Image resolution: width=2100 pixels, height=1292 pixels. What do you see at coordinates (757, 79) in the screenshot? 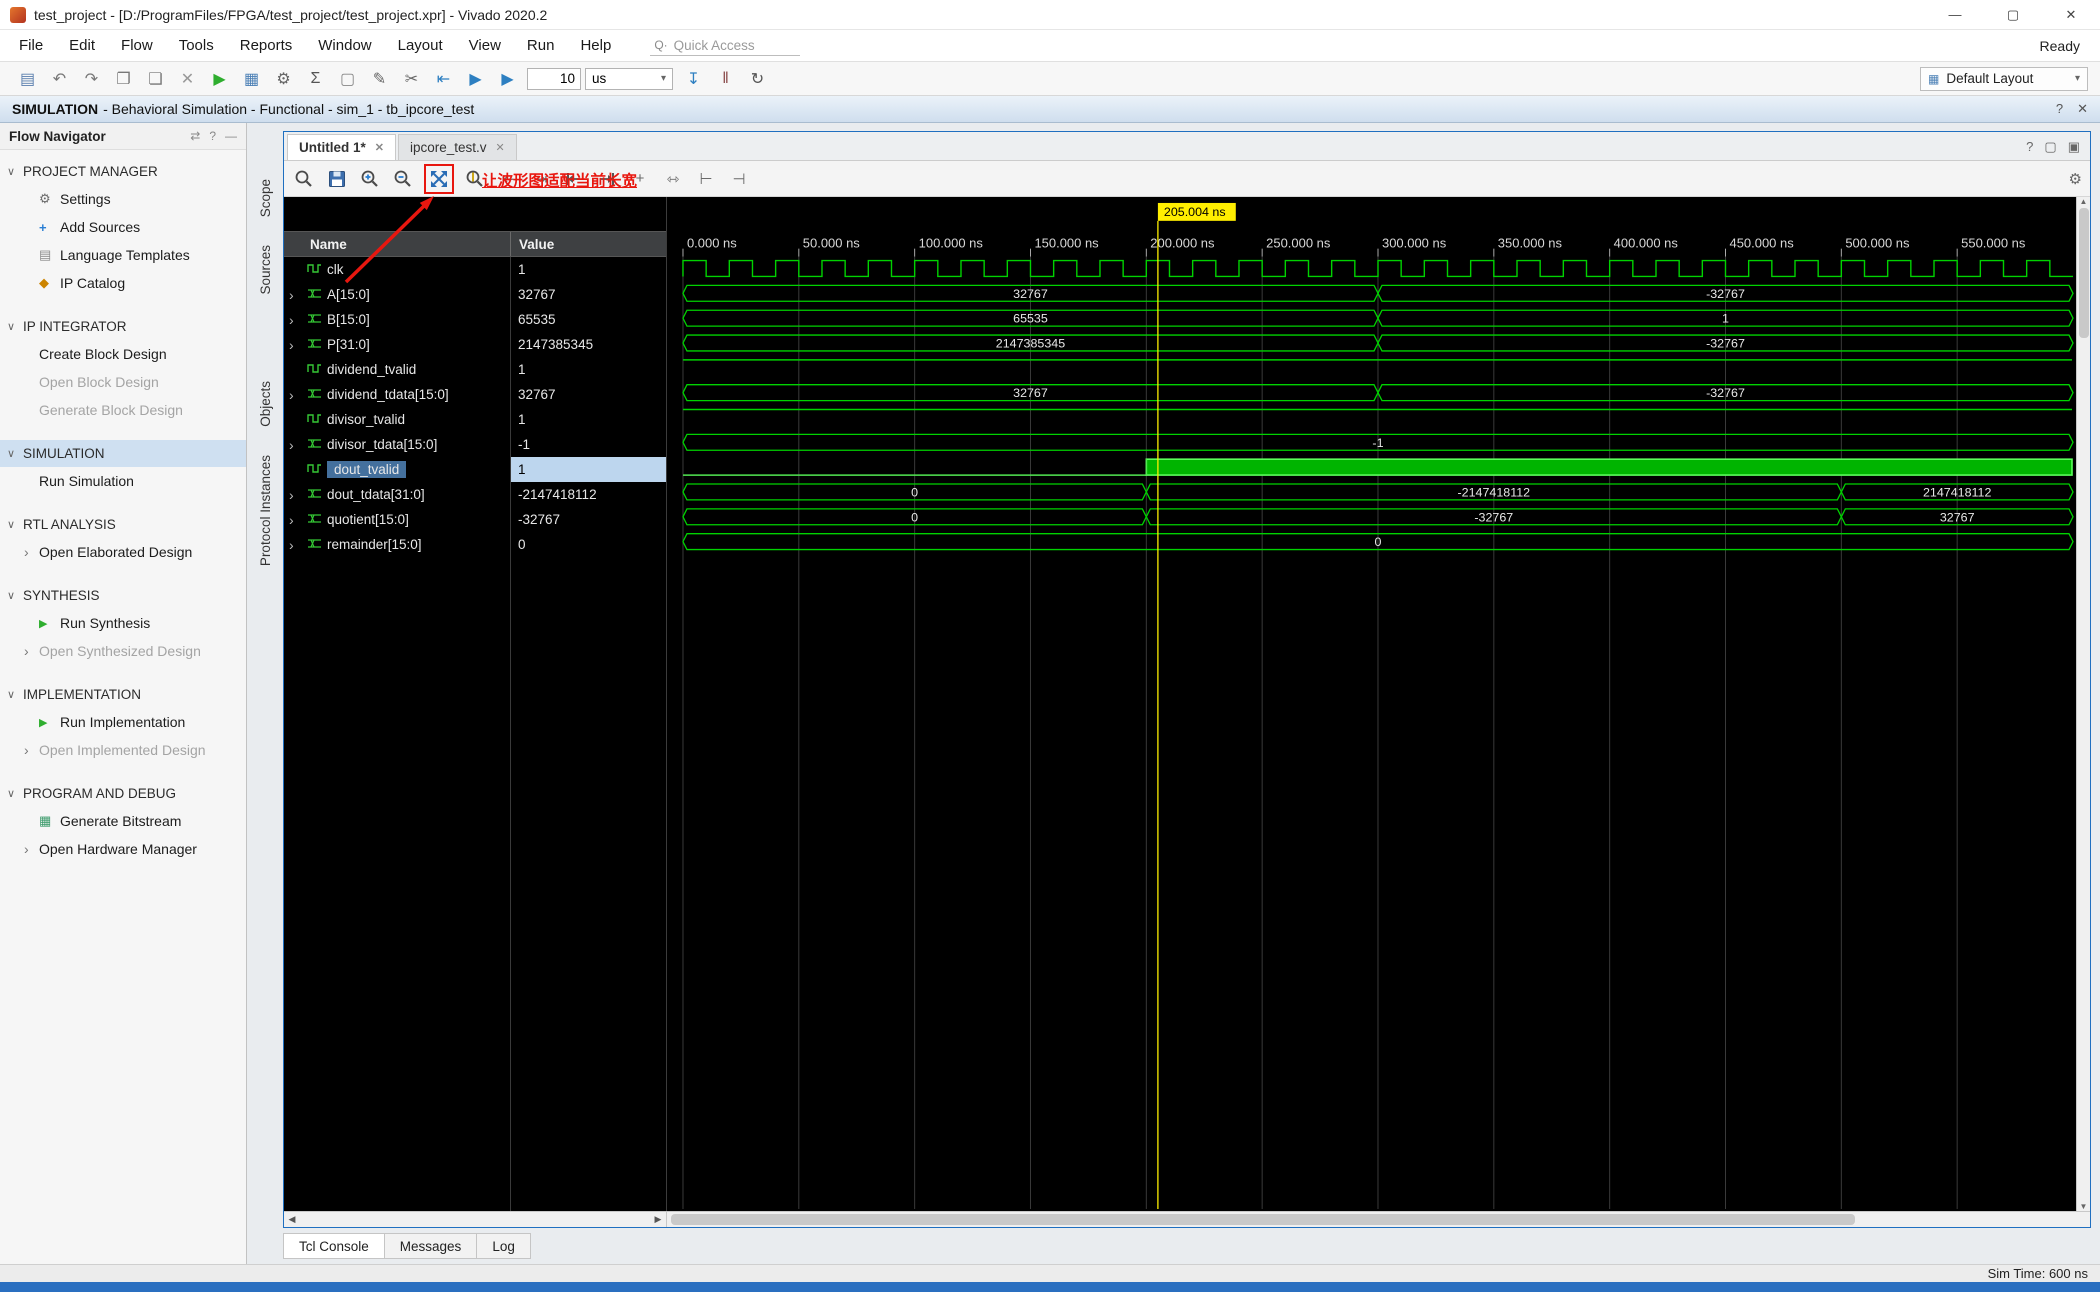
I see `relaunch-icon: ↻` at bounding box center [757, 79].